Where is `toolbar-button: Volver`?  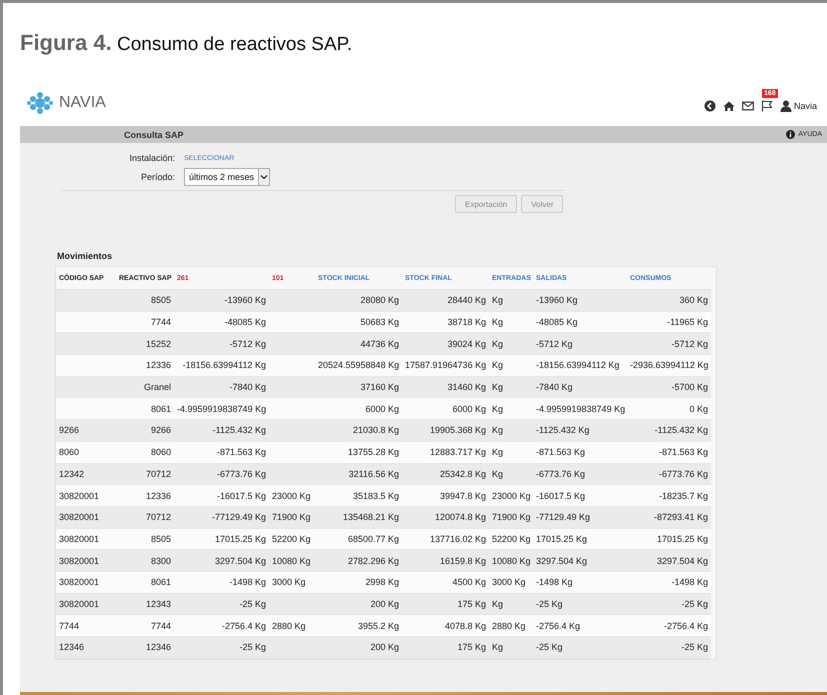
toolbar-button: Volver is located at coordinates (542, 204).